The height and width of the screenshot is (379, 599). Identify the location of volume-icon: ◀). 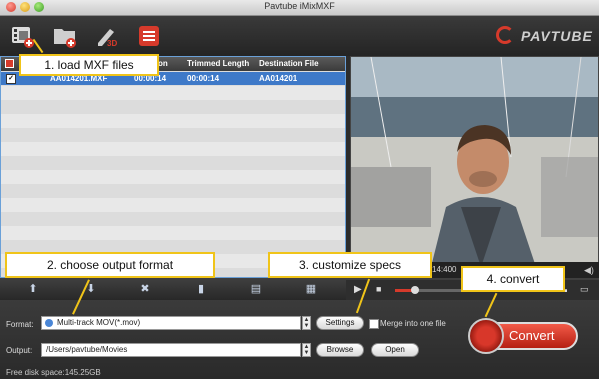
(589, 270).